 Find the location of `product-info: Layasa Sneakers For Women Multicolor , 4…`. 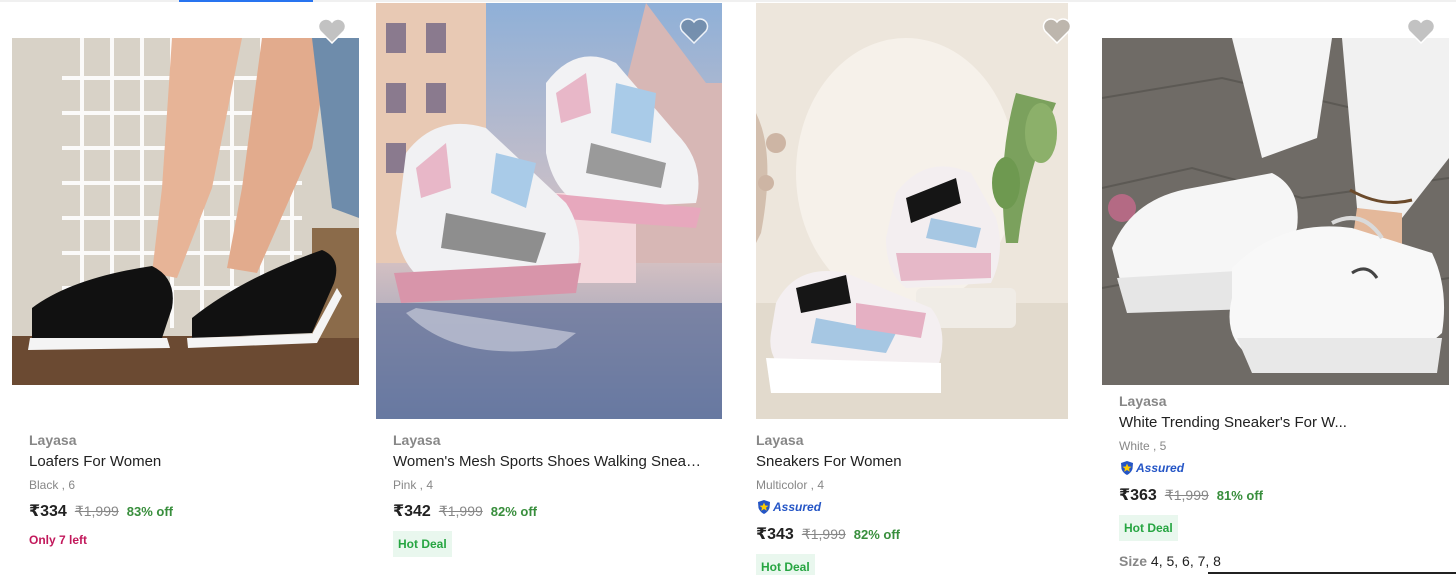

product-info: Layasa Sneakers For Women Multicolor , 4… is located at coordinates (927, 503).